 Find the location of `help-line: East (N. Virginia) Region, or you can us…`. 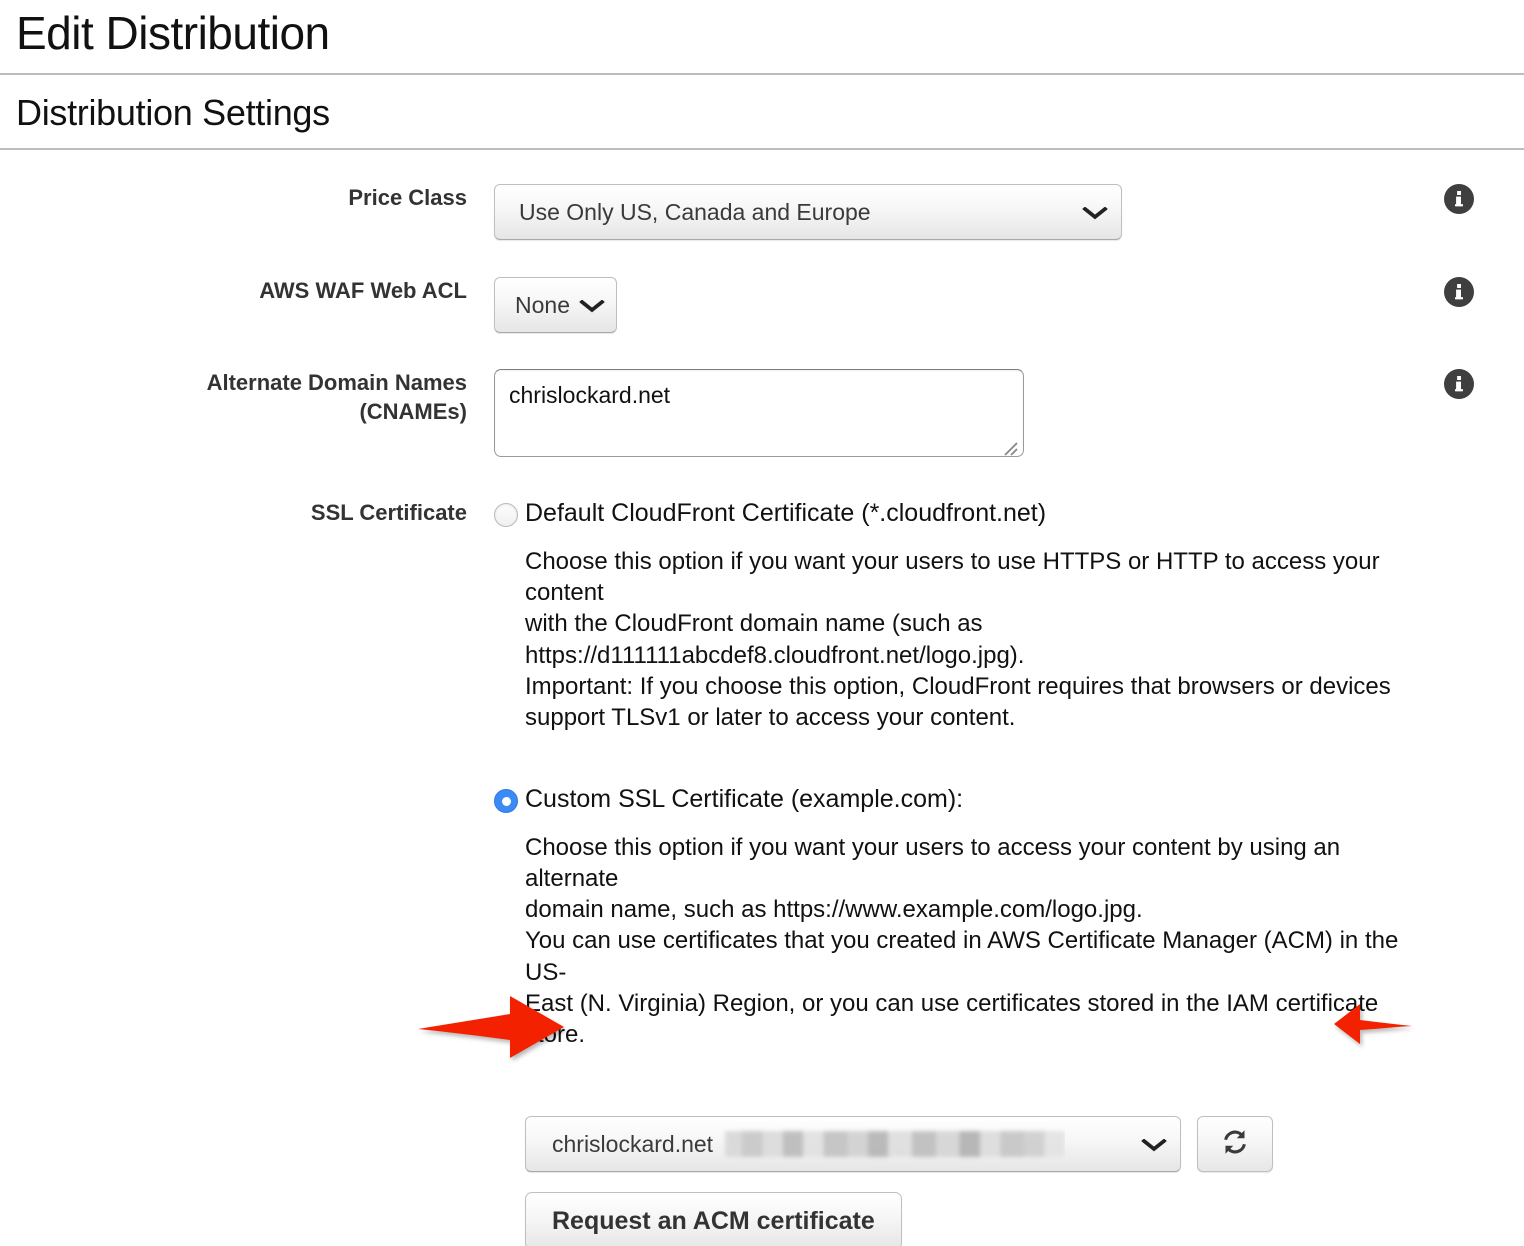

help-line: East (N. Virginia) Region, or you can us… is located at coordinates (952, 1018).